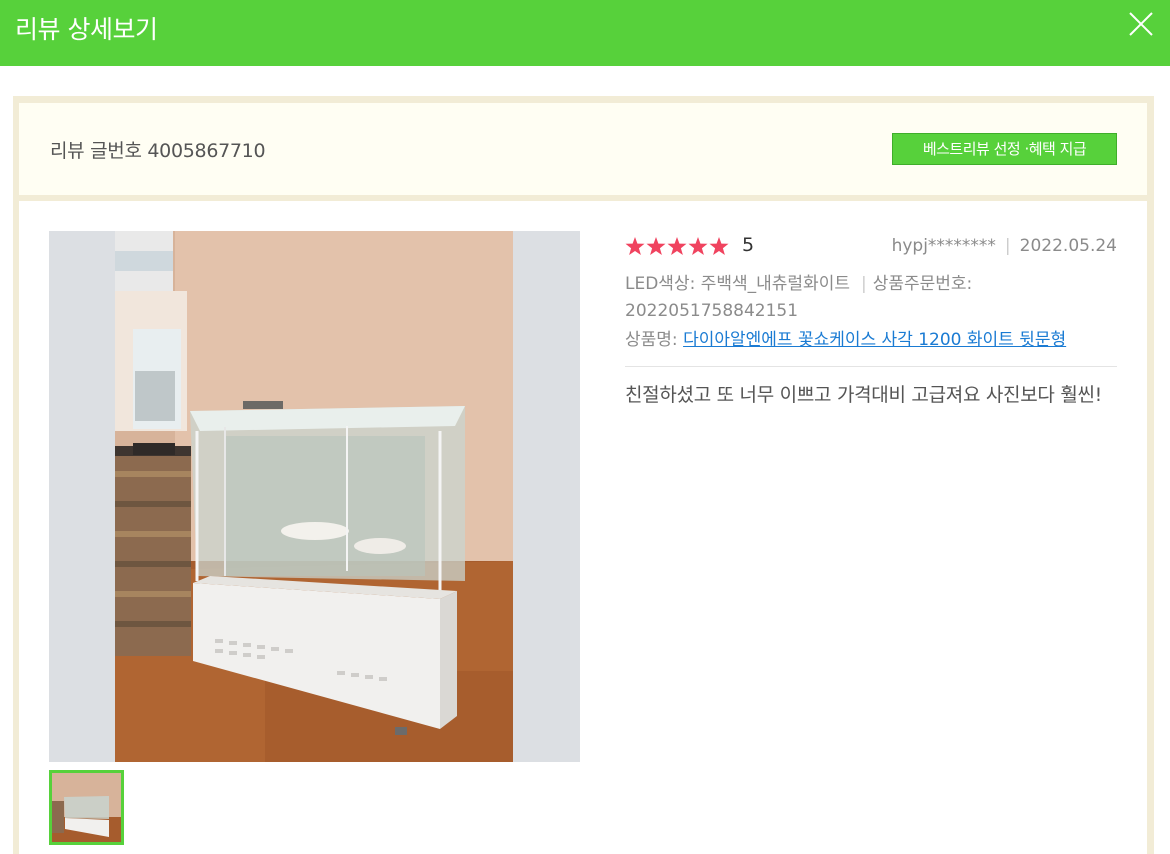  Describe the element at coordinates (737, 284) in the screenshot. I see `option-value: LED색상: 주백색_내츄럴화이트` at that location.